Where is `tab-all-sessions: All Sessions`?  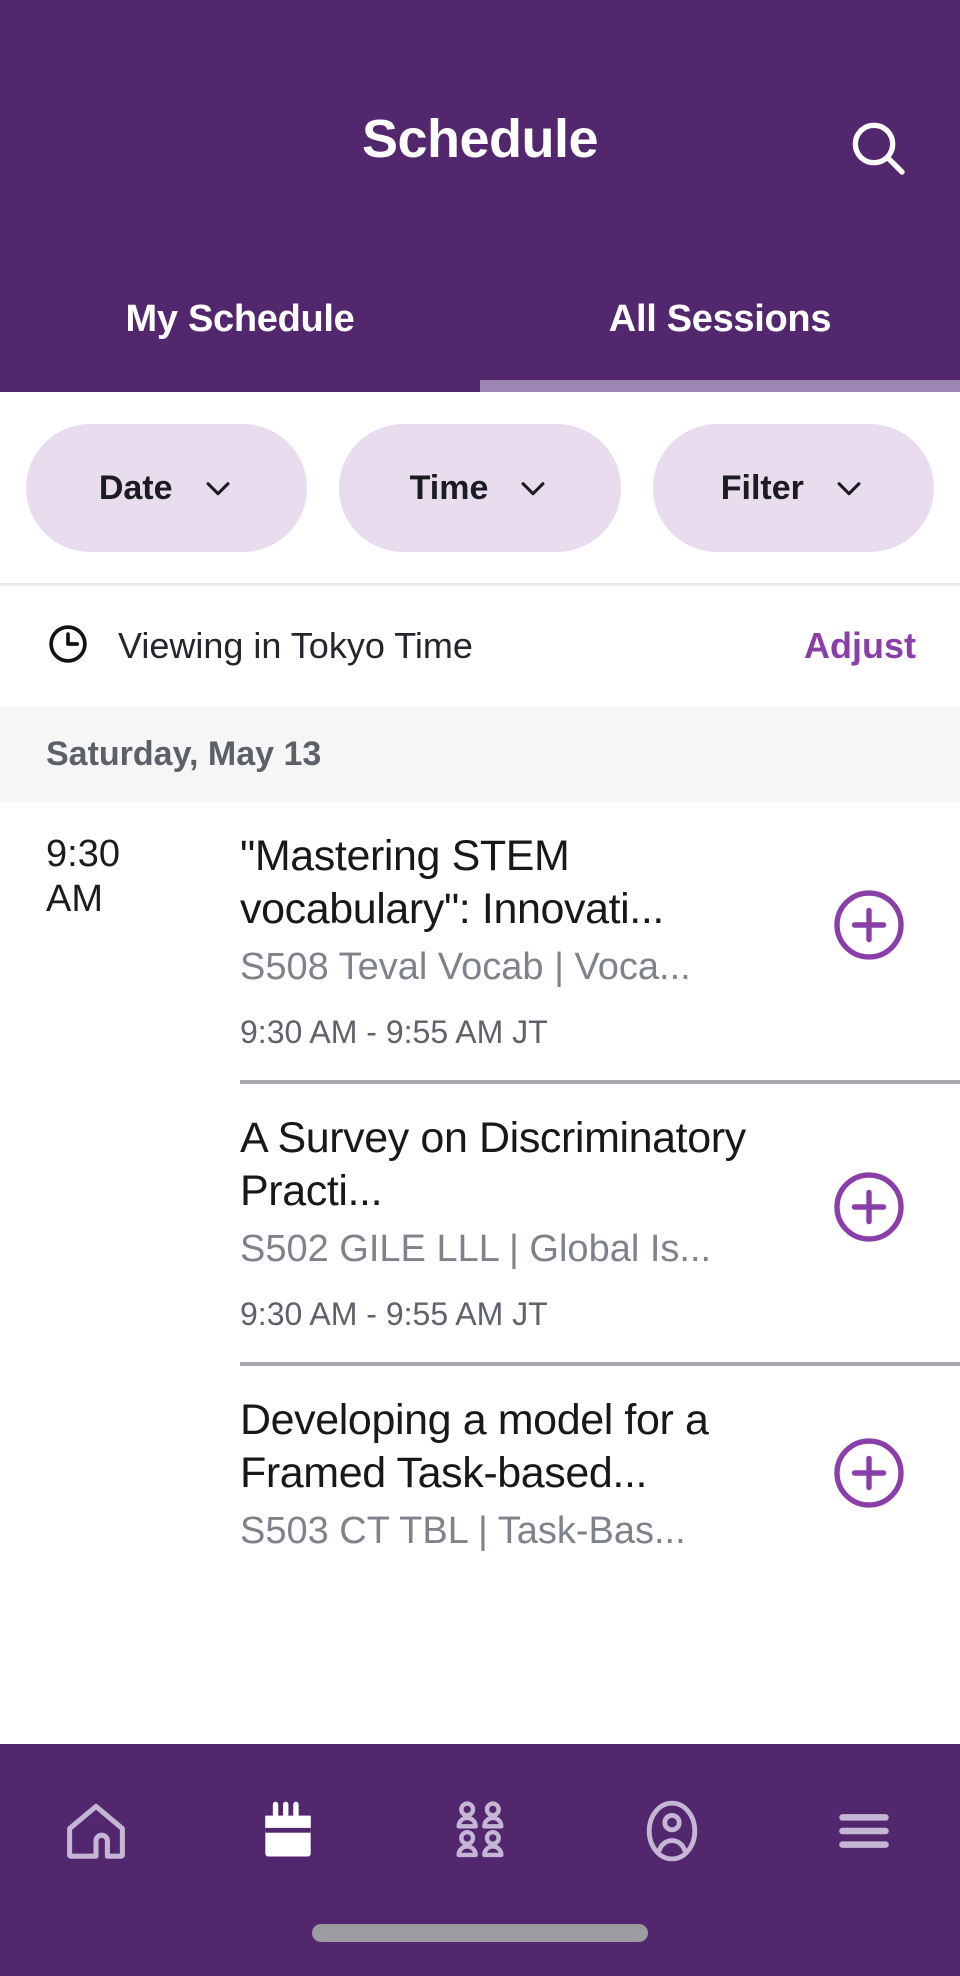 tab-all-sessions: All Sessions is located at coordinates (720, 342).